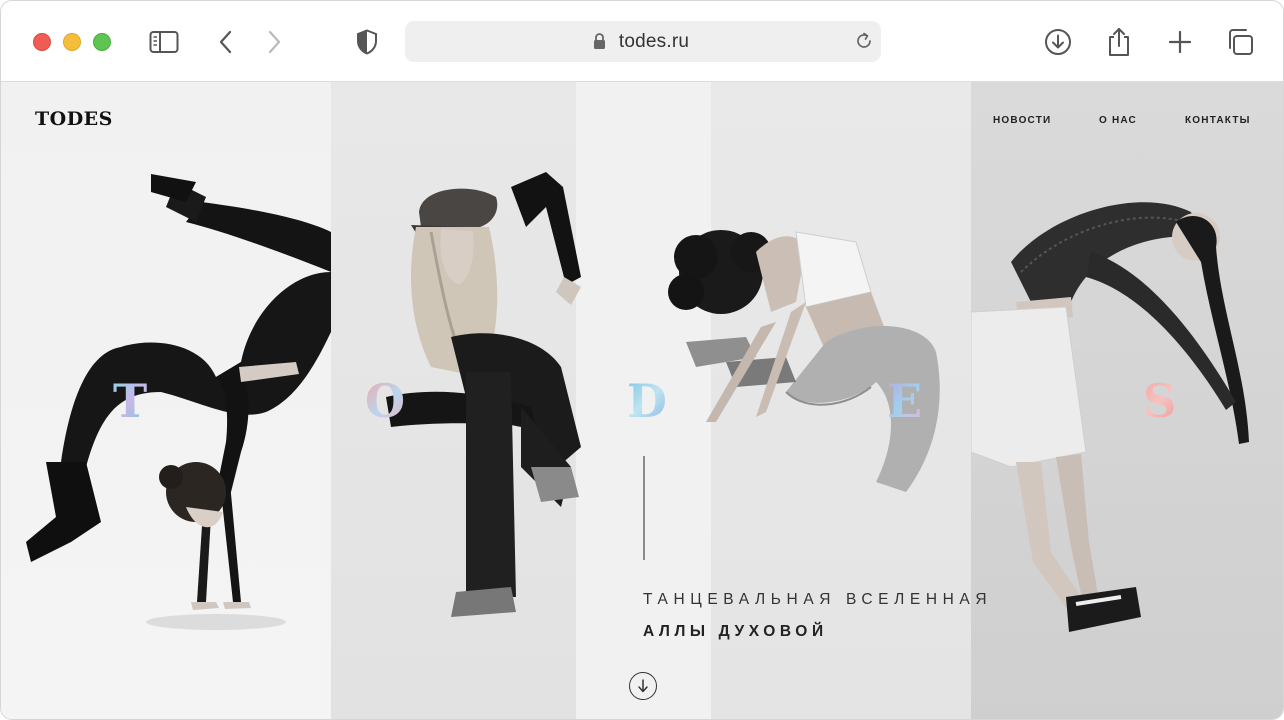 The height and width of the screenshot is (720, 1284). I want to click on forward-button, so click(274, 42).